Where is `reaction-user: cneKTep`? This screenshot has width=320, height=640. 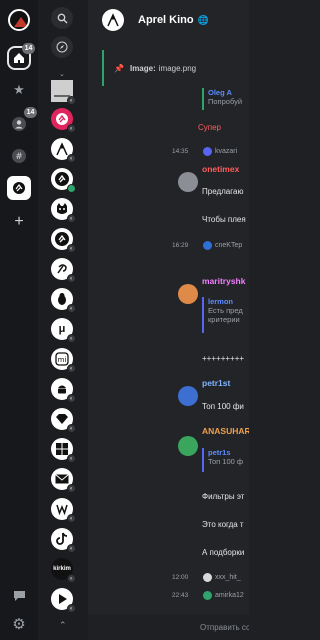
reaction-user: cneKTep is located at coordinates (229, 245).